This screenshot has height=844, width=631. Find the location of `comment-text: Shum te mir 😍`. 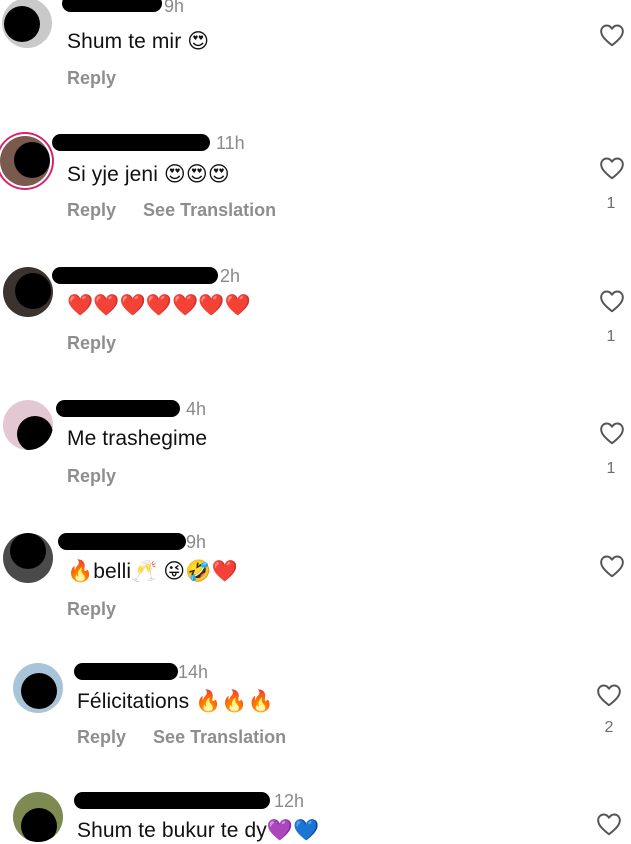

comment-text: Shum te mir 😍 is located at coordinates (138, 41).